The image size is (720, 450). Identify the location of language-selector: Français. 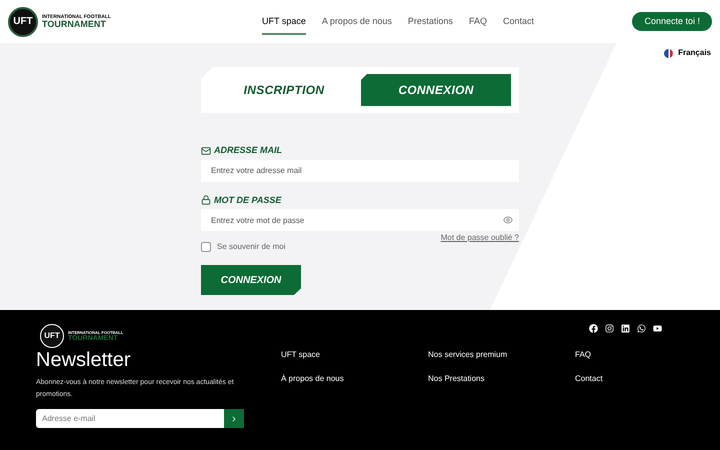
(694, 53).